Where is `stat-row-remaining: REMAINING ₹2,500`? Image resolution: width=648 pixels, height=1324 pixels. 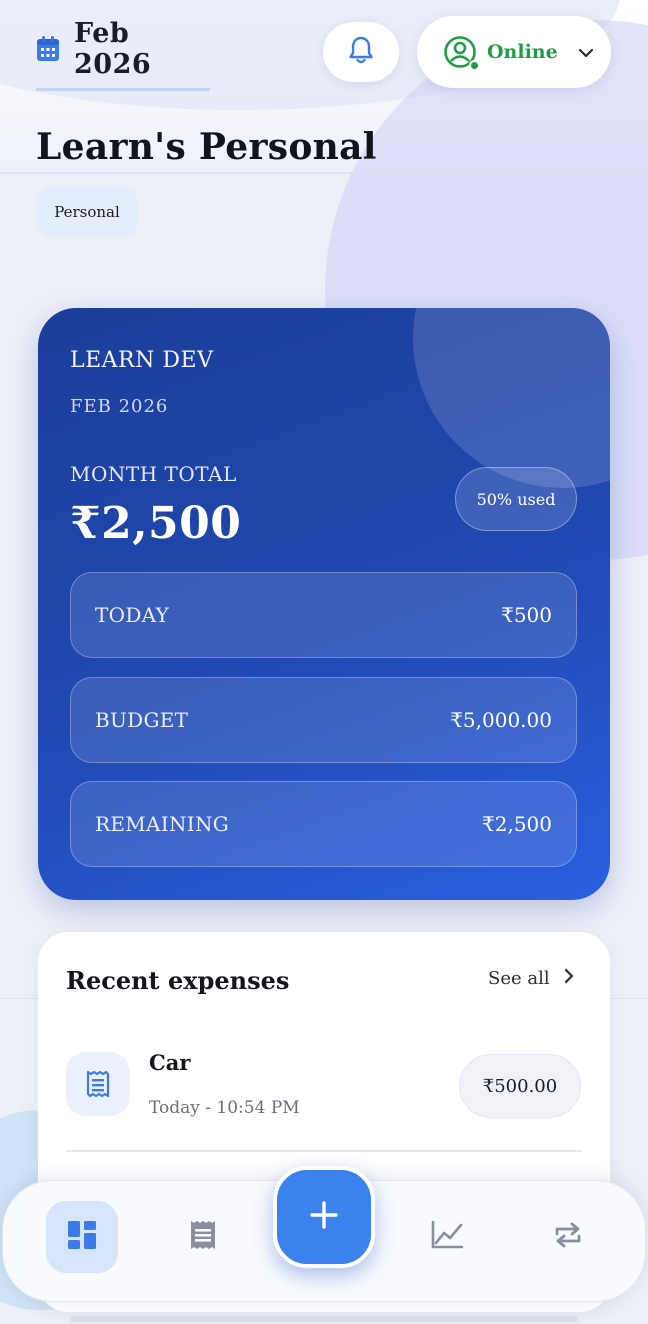
stat-row-remaining: REMAINING ₹2,500 is located at coordinates (323, 824).